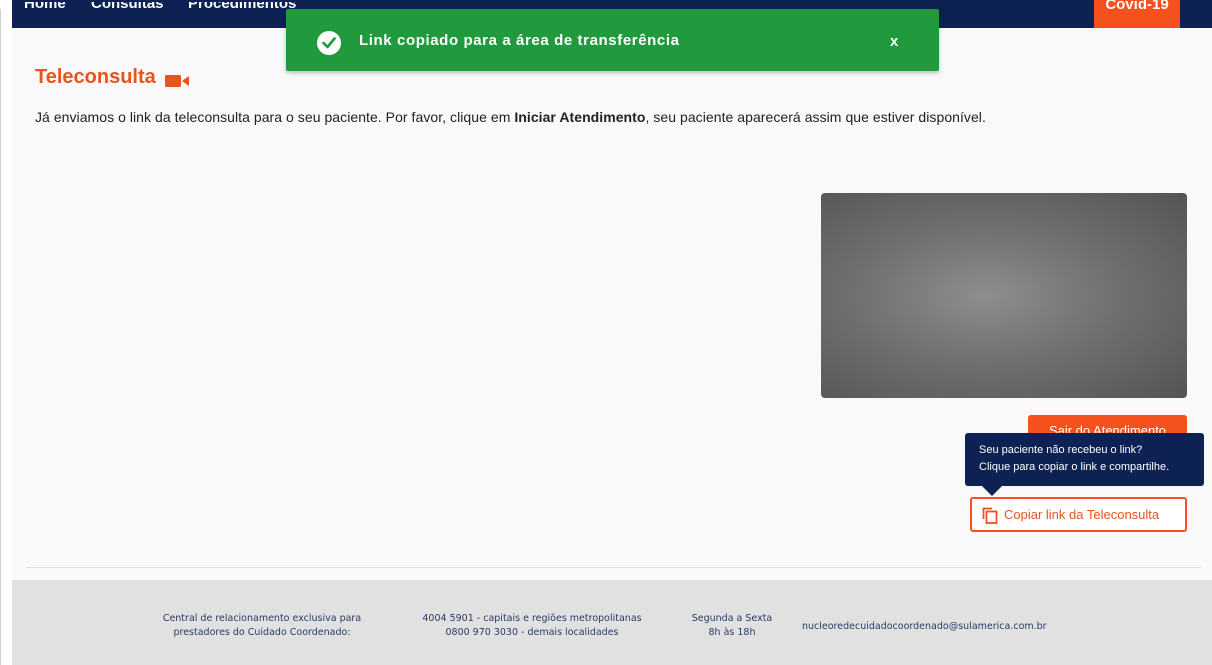 The width and height of the screenshot is (1212, 665). What do you see at coordinates (613, 567) in the screenshot?
I see `content-divider` at bounding box center [613, 567].